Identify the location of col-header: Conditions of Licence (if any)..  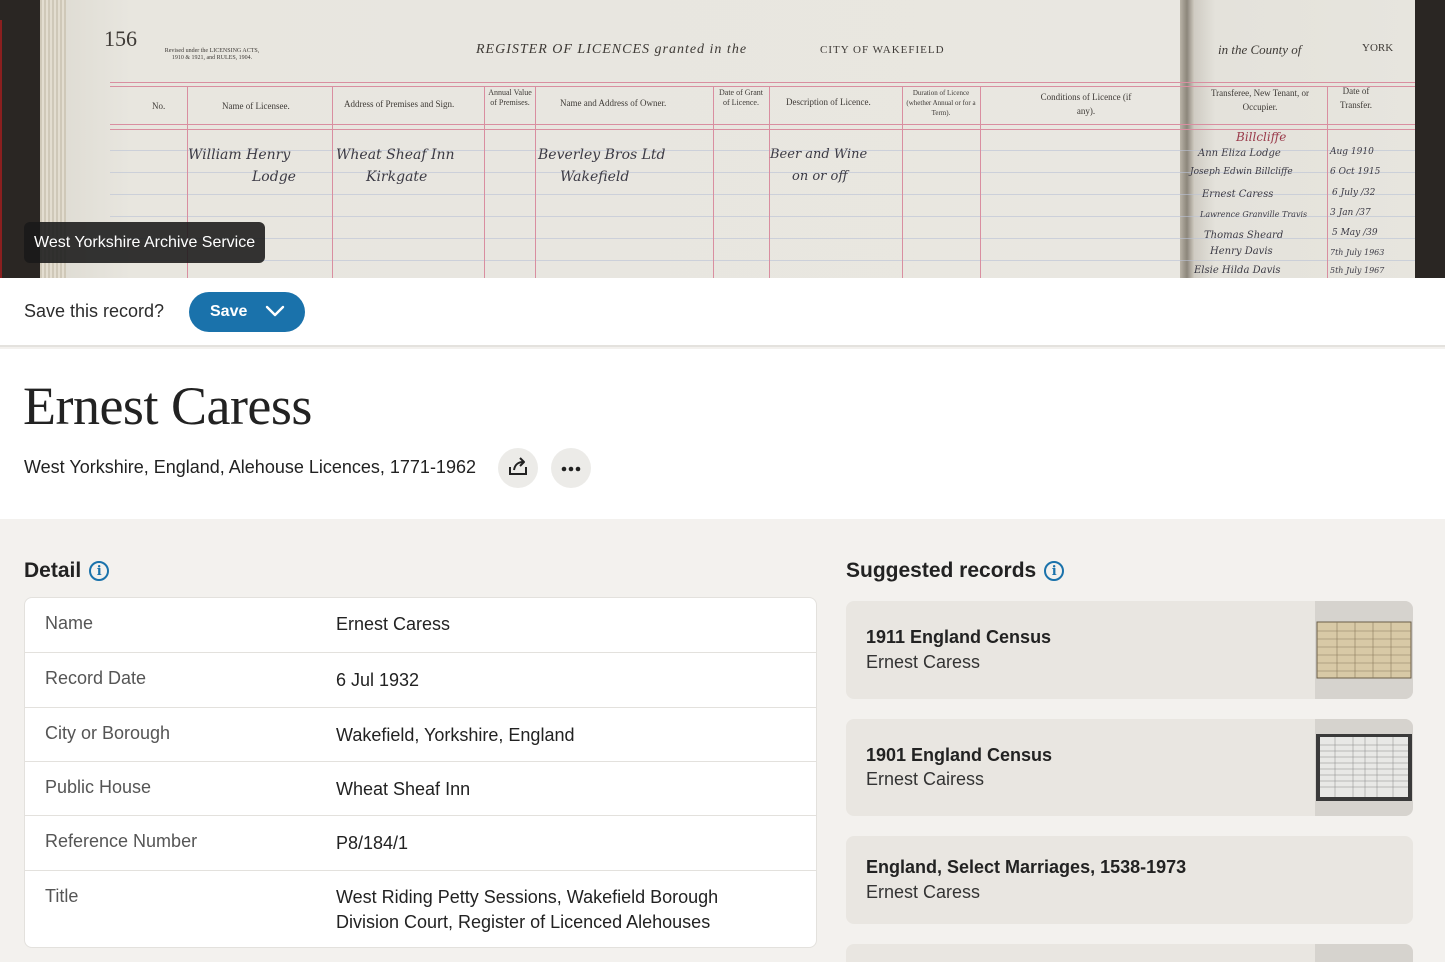
(1086, 104).